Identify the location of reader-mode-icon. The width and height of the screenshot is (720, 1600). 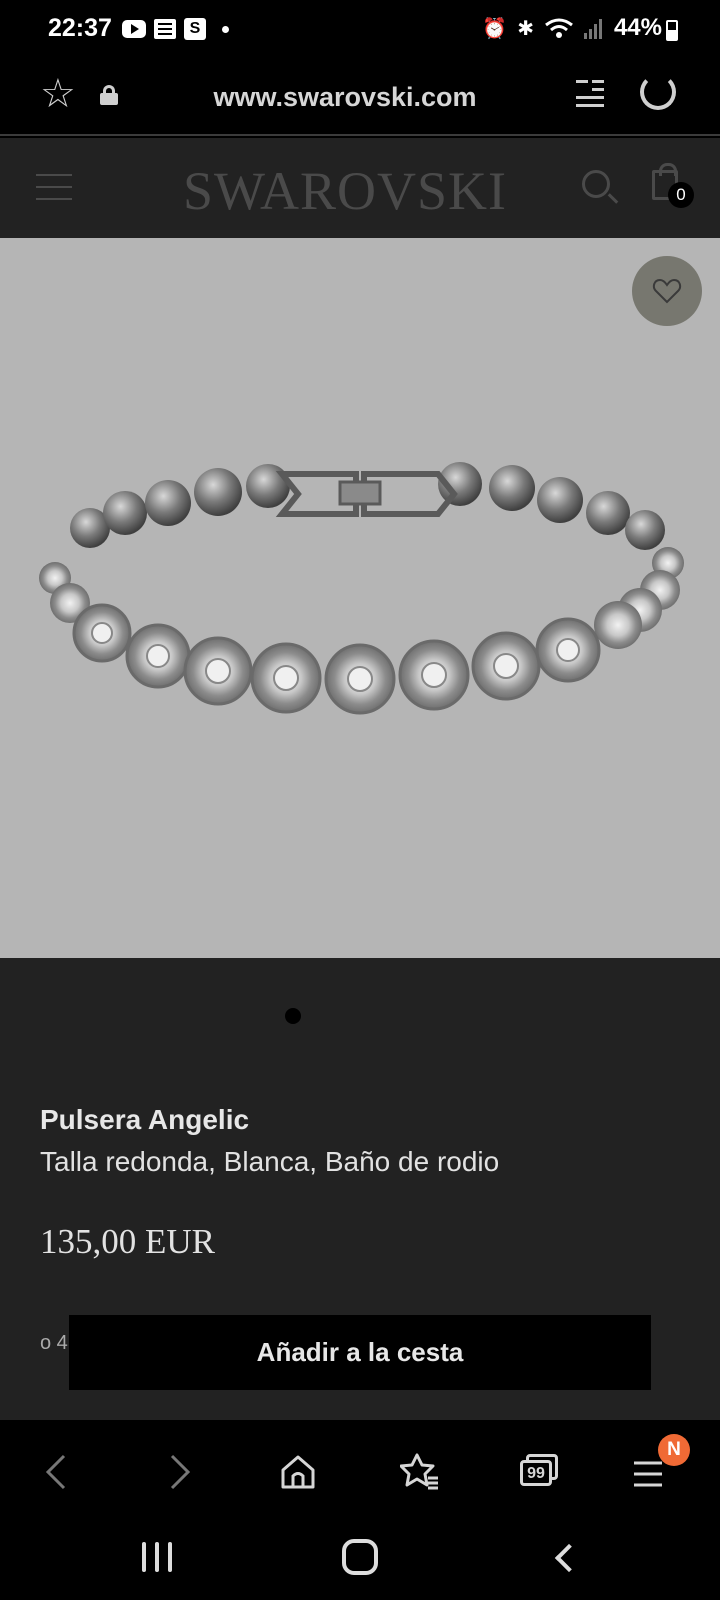
(590, 92).